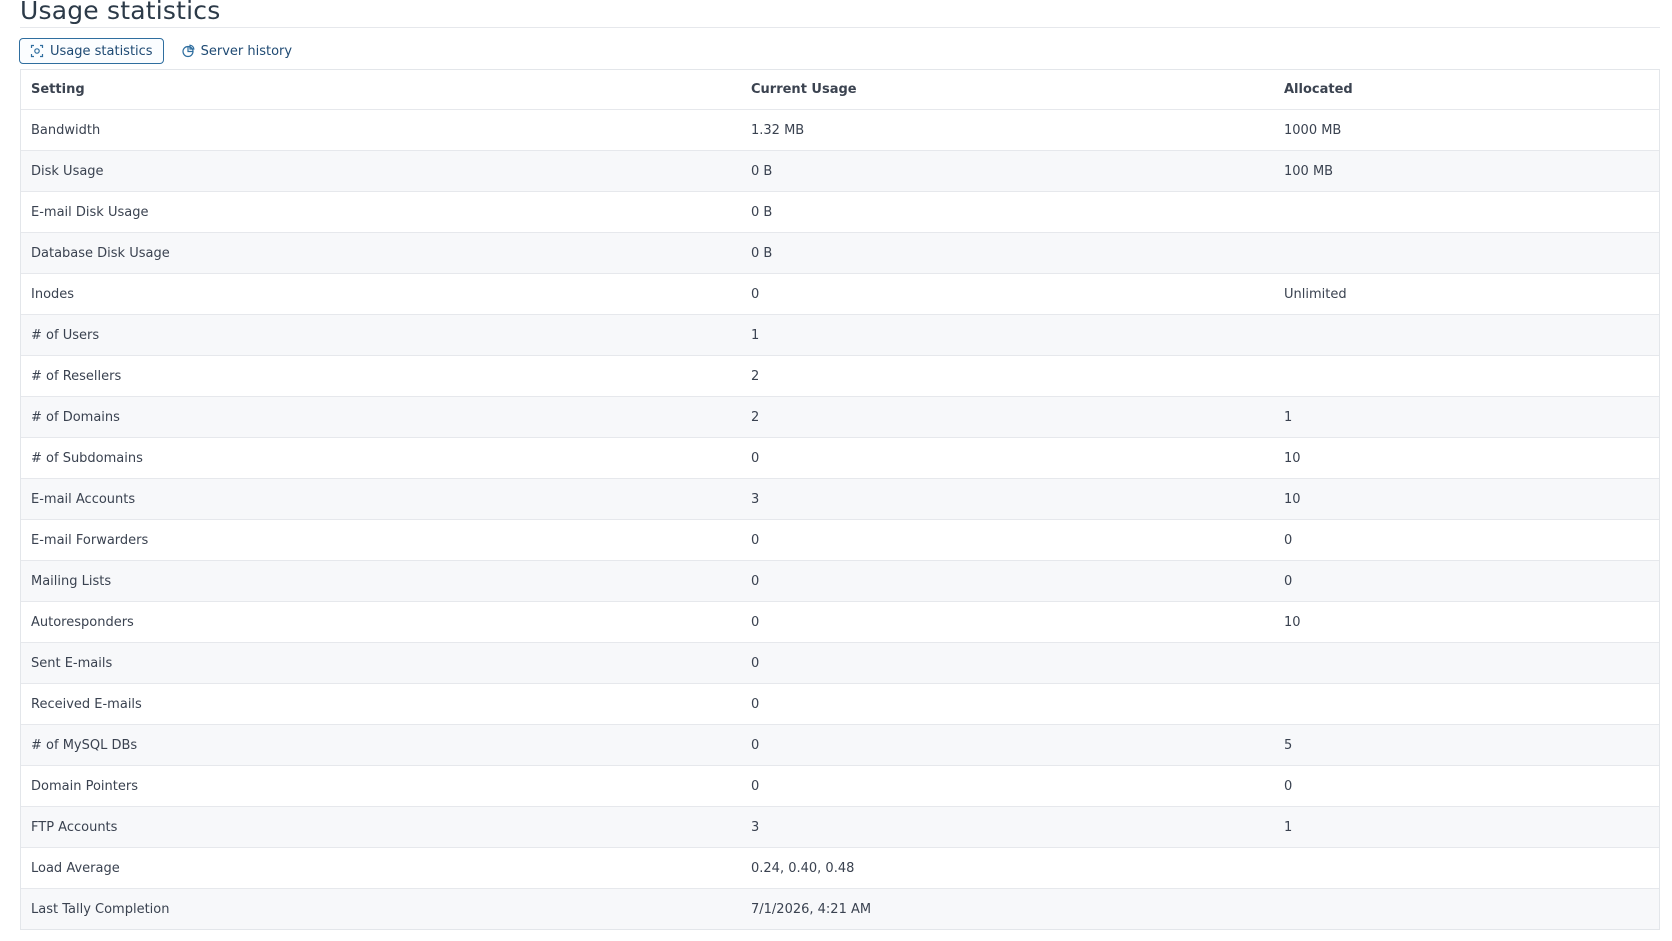  Describe the element at coordinates (381, 335) in the screenshot. I see `cell-setting: # of Users` at that location.